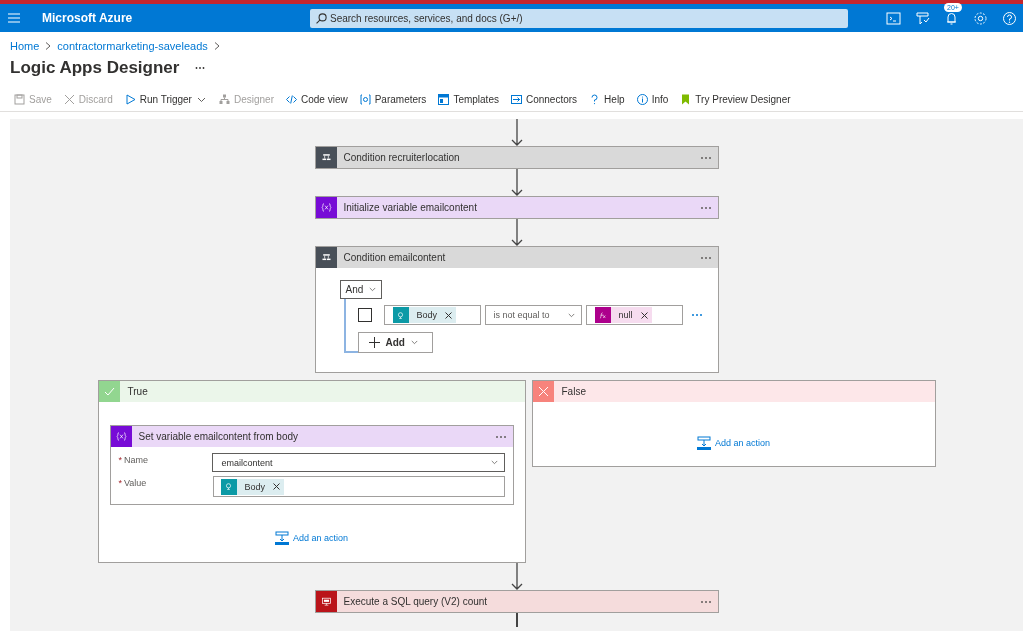 The width and height of the screenshot is (1023, 636). I want to click on toolbar-button: Parameters, so click(393, 99).